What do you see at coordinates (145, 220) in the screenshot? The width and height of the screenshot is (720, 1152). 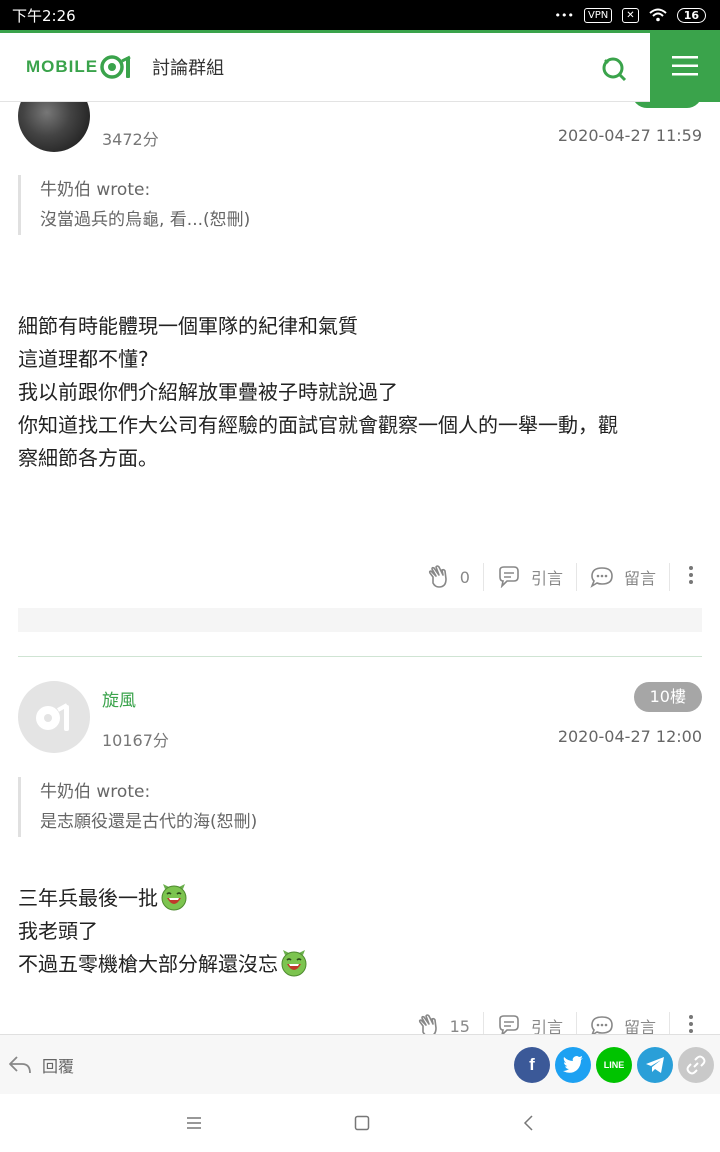 I see `quote-text: 沒當過兵的烏龜, 看...(恕刪)` at bounding box center [145, 220].